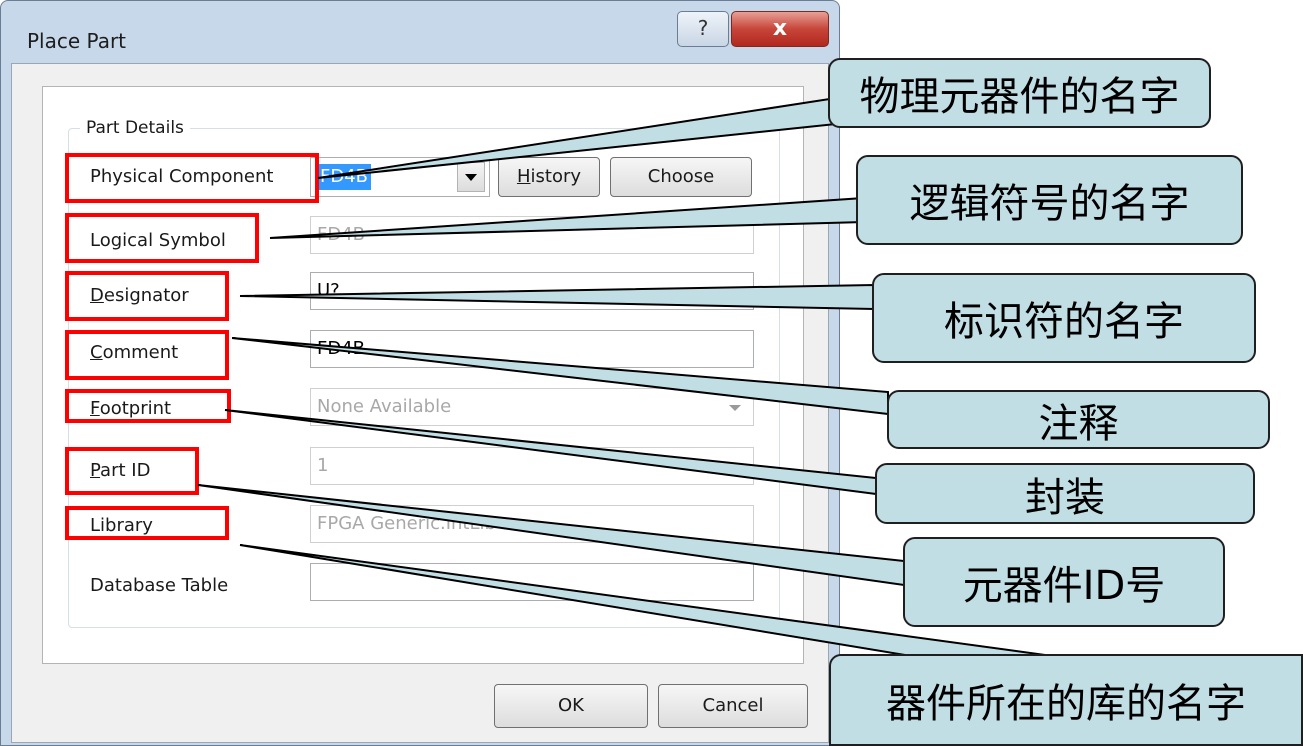  I want to click on physical-component-combo: FD4B, so click(400, 177).